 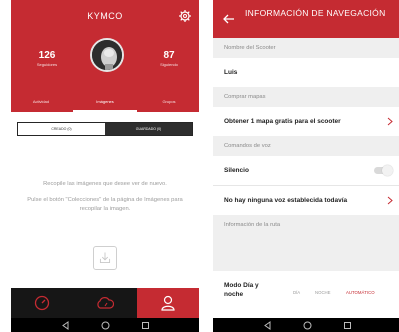 I want to click on app-title: KYMCO, so click(x=105, y=16).